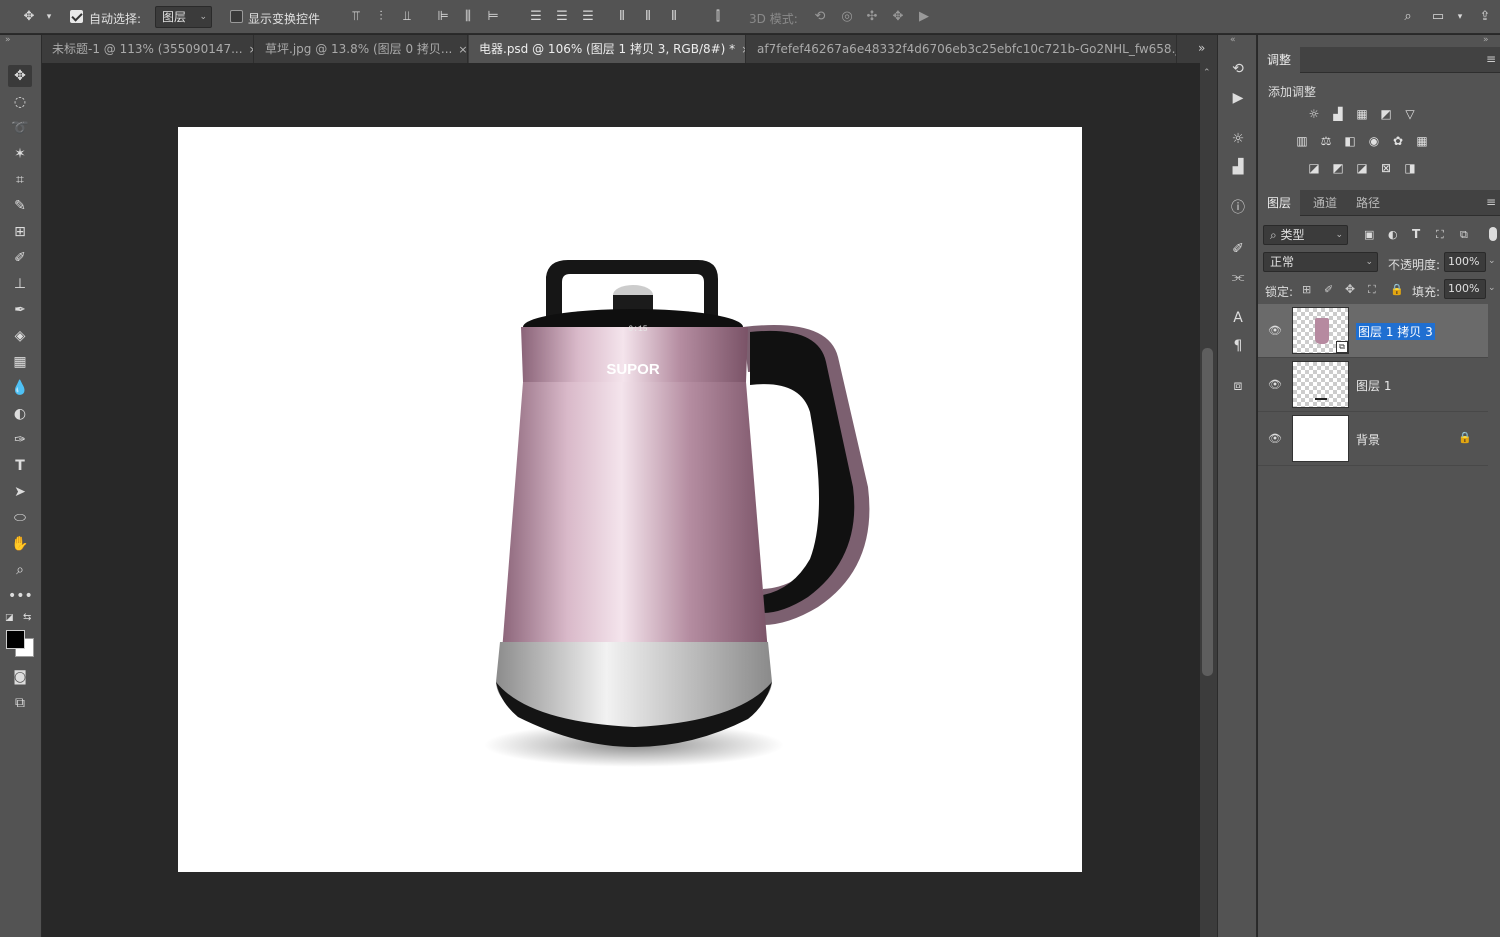 The width and height of the screenshot is (1500, 937). What do you see at coordinates (847, 17) in the screenshot?
I see `3d-roll-icon: ◎` at bounding box center [847, 17].